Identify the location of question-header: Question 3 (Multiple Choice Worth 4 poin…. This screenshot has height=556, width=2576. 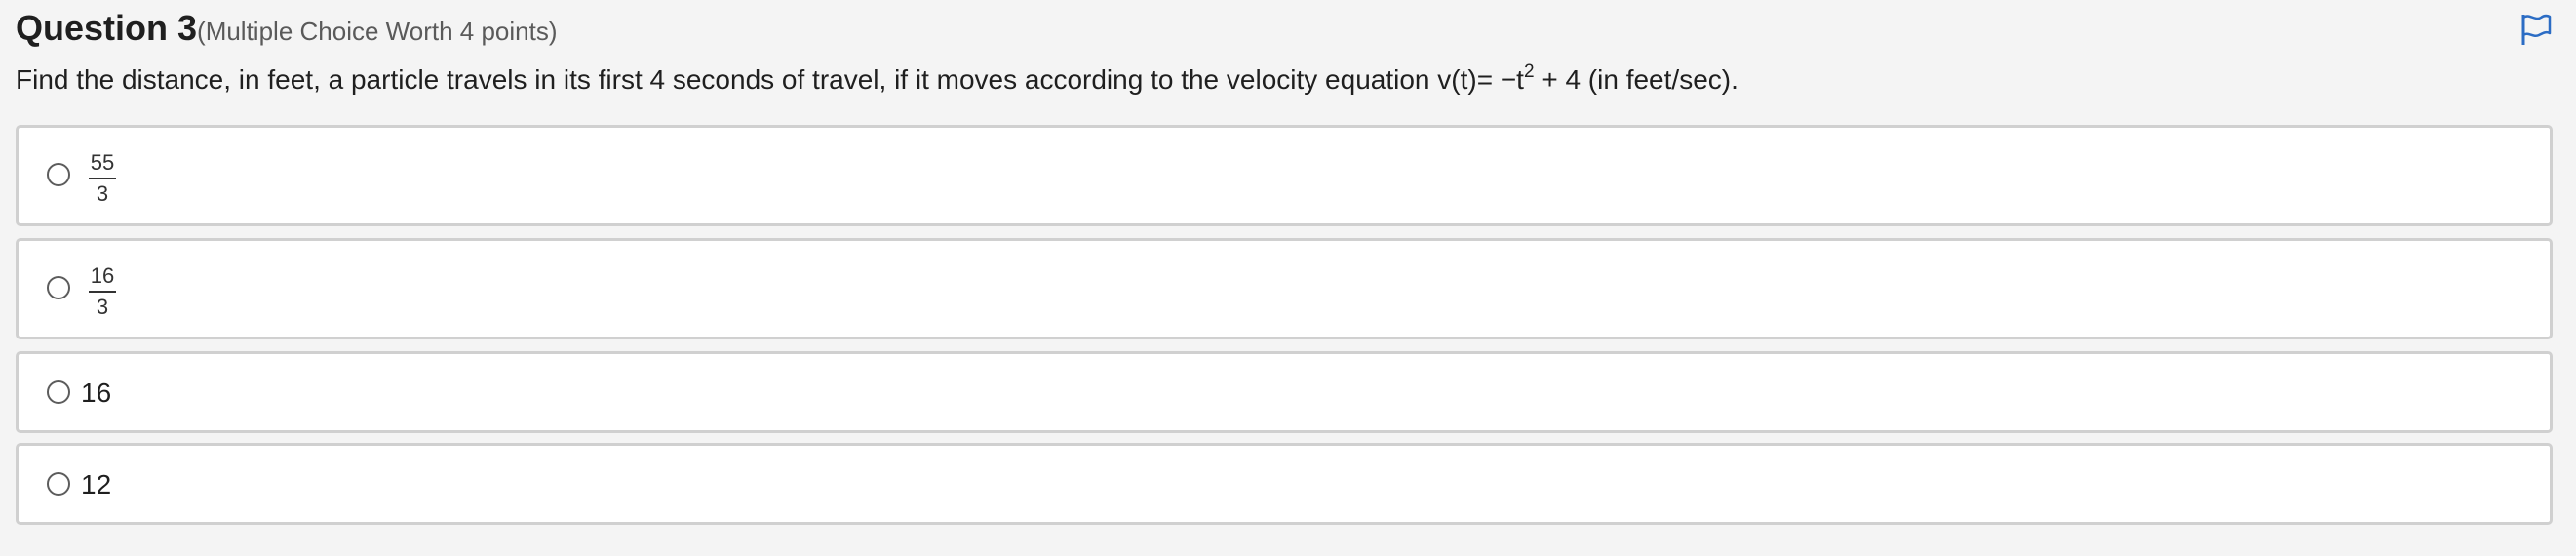
(286, 30).